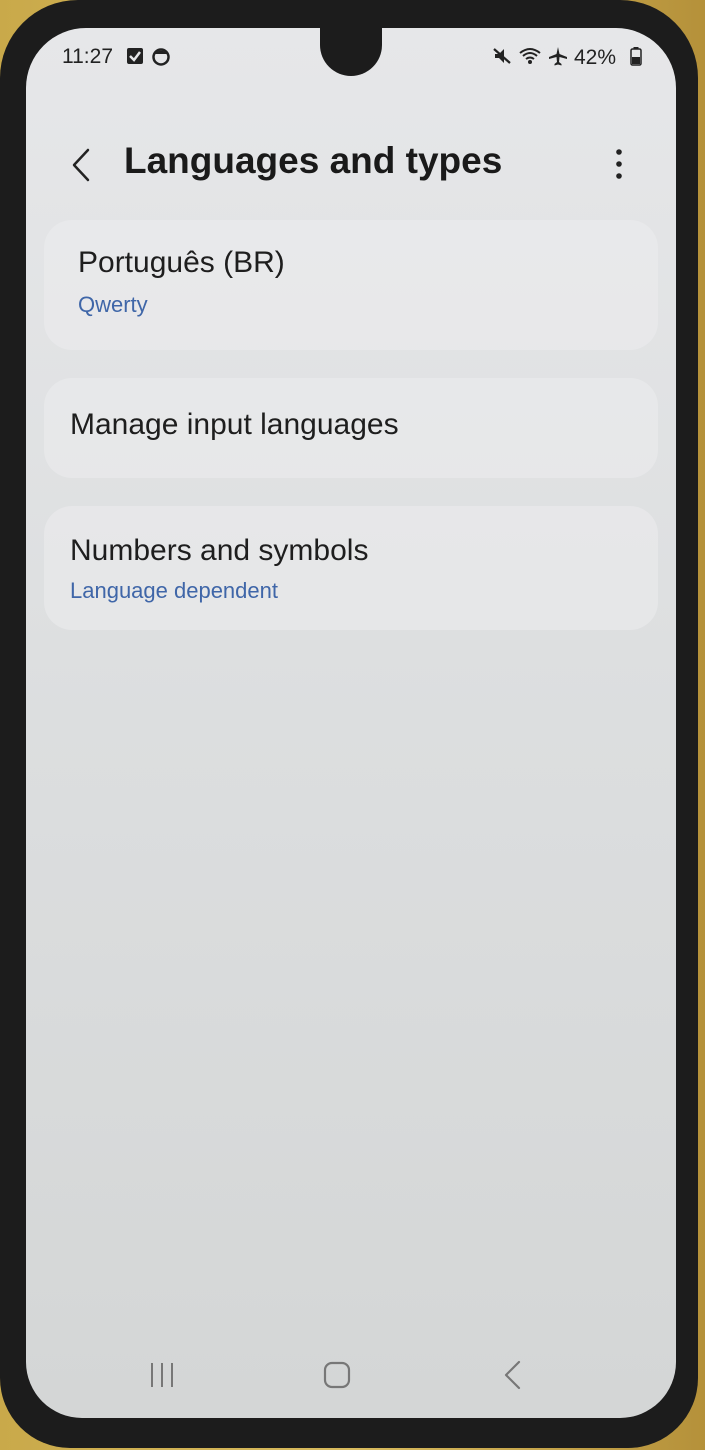  Describe the element at coordinates (174, 590) in the screenshot. I see `list-item-subtitle: Language dependent` at that location.